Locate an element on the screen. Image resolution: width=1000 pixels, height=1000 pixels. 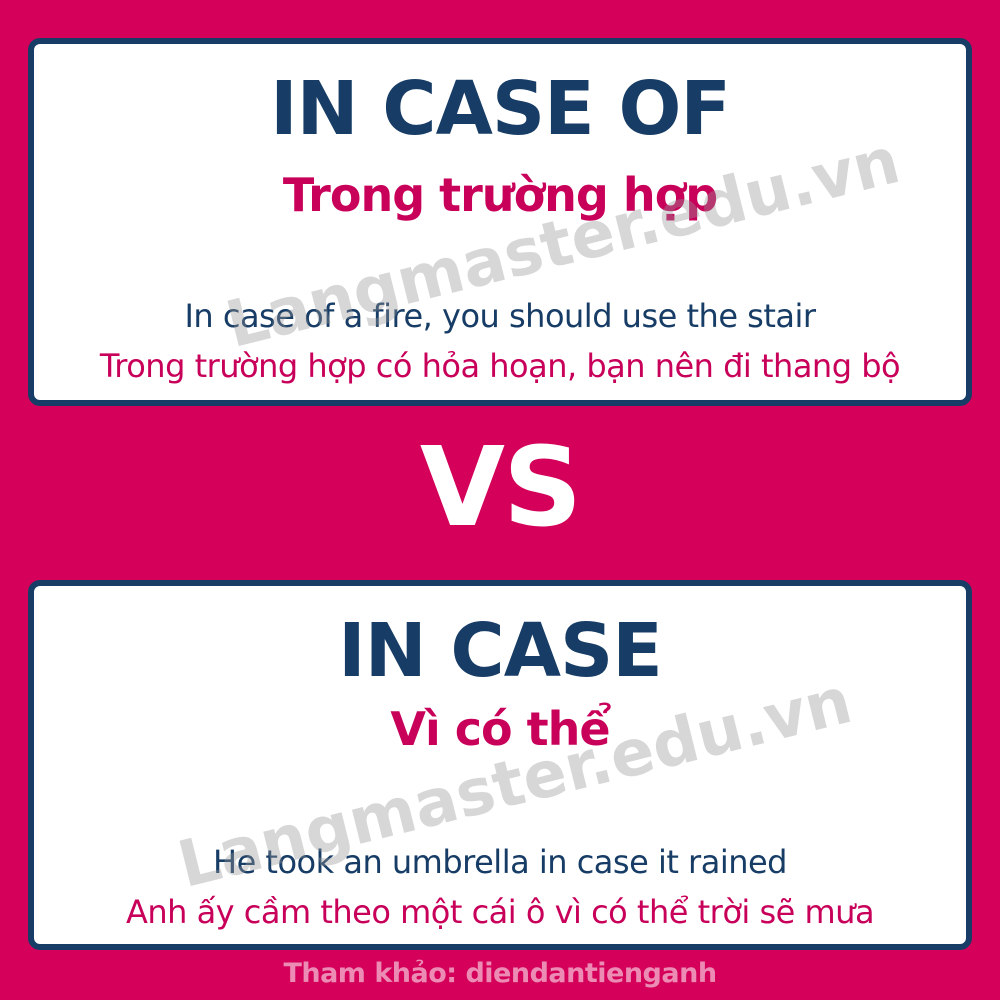
card-meaning: Vì có thể is located at coordinates (500, 729).